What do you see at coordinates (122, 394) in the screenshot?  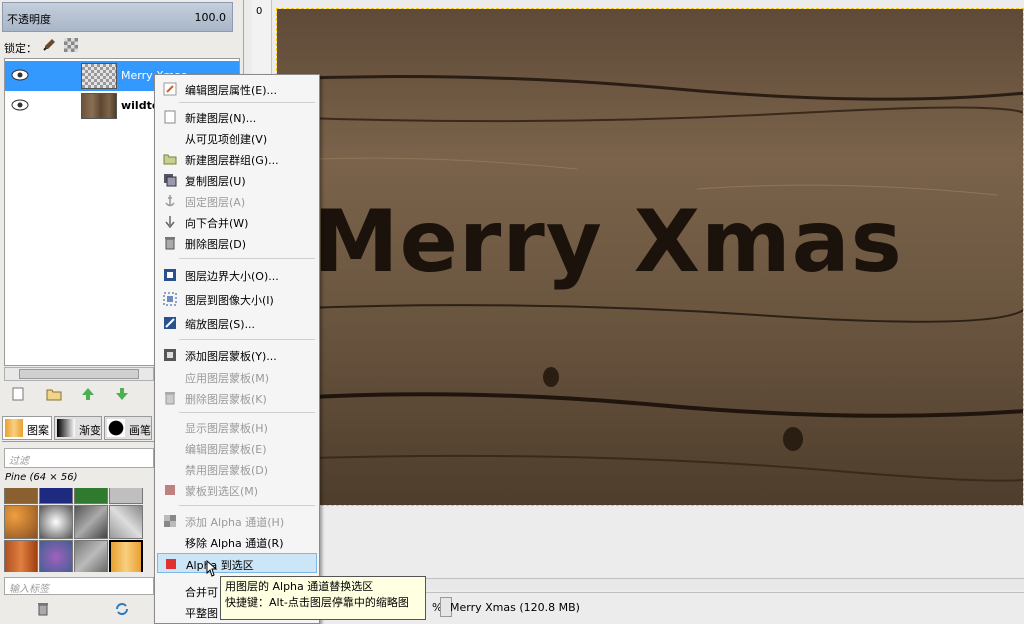 I see `lower-layer-icon` at bounding box center [122, 394].